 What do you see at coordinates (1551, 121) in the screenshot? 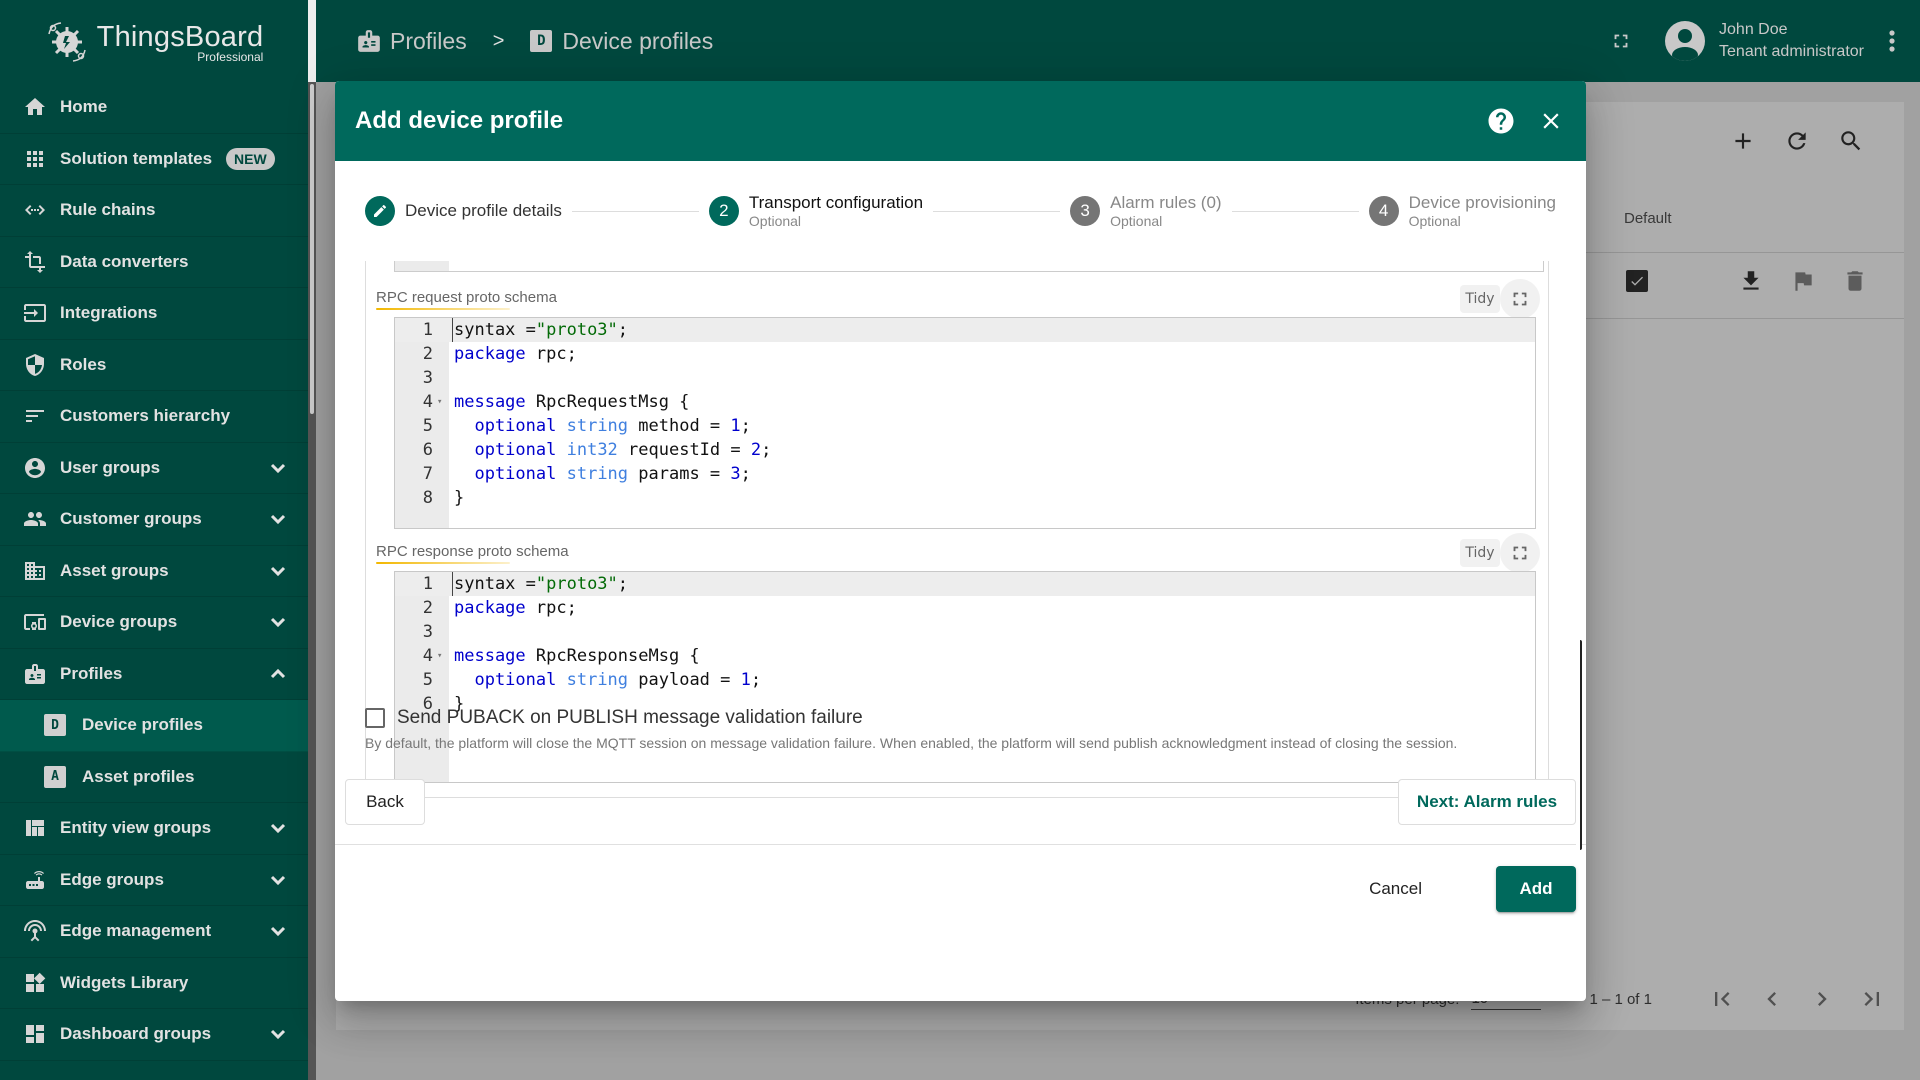
I see `close-button` at bounding box center [1551, 121].